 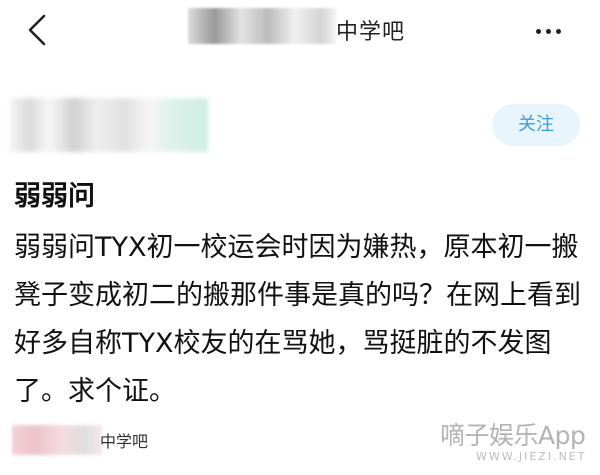 I want to click on forum-name-mosaic, so click(x=262, y=26).